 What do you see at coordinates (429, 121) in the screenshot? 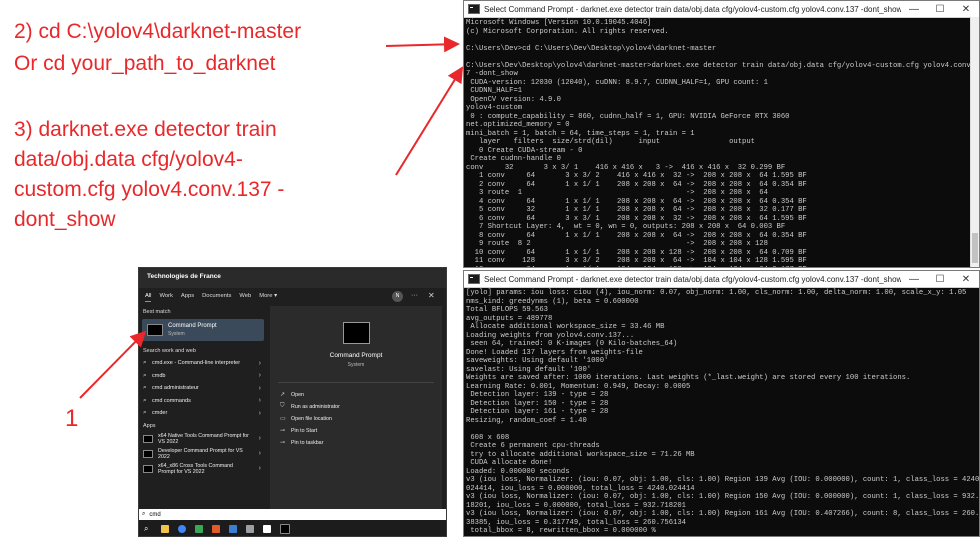
I see `arrow-to-train-command` at bounding box center [429, 121].